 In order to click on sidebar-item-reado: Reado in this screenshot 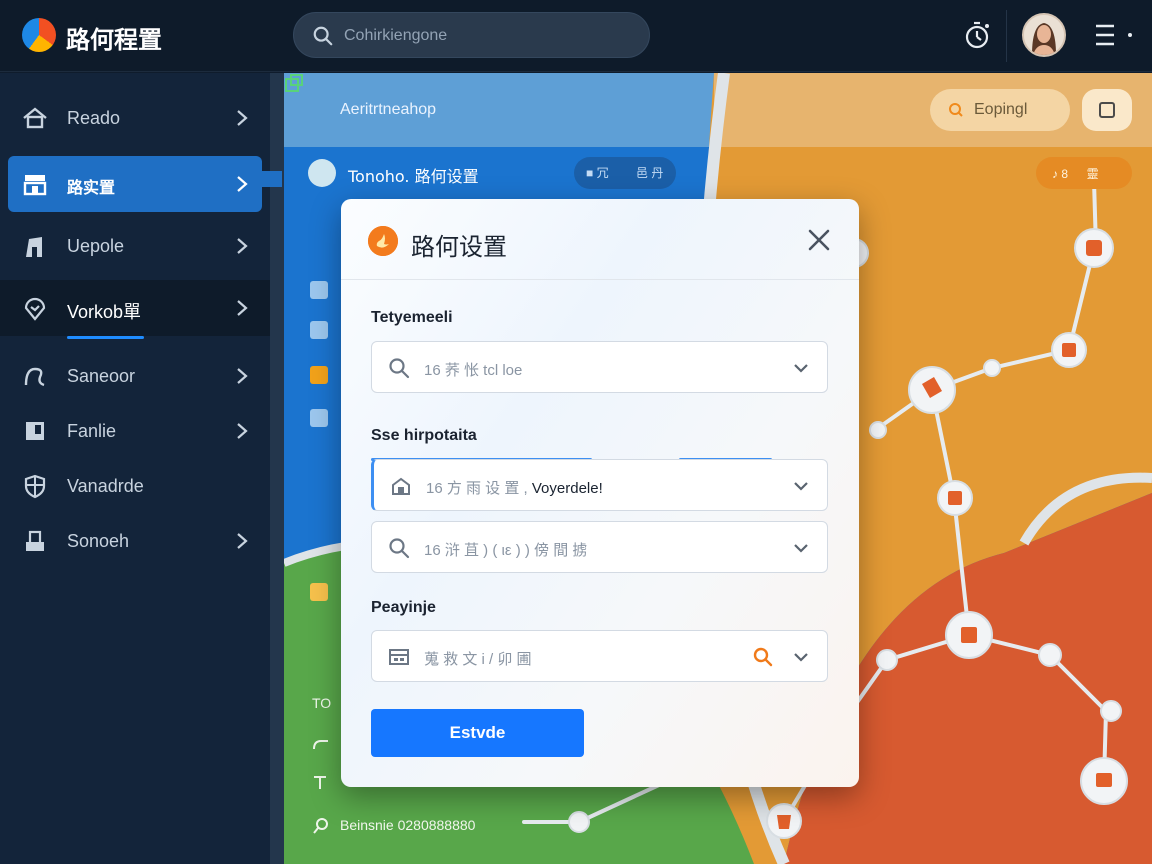, I will do `click(135, 118)`.